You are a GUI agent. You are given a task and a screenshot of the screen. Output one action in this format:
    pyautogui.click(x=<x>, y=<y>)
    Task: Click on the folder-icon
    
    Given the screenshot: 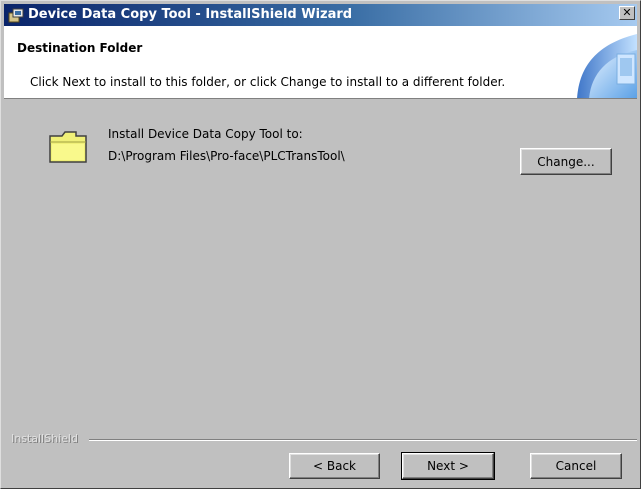 What is the action you would take?
    pyautogui.click(x=68, y=147)
    